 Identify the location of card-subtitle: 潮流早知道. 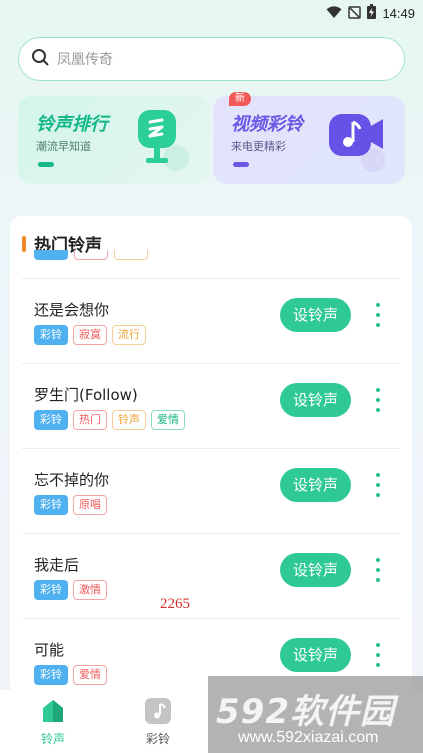
(63, 146).